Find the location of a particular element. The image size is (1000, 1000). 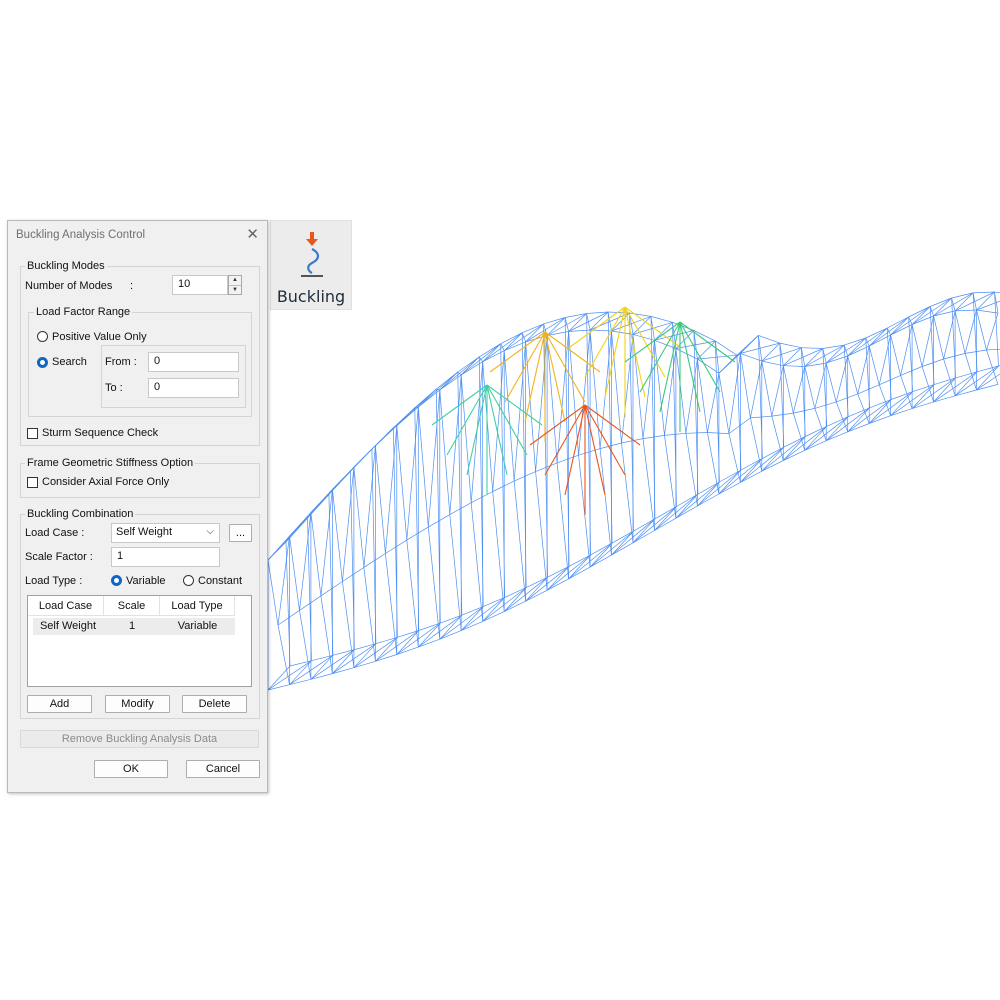

remove-buckling-data-button: Remove Buckling Analysis Data is located at coordinates (139, 739).